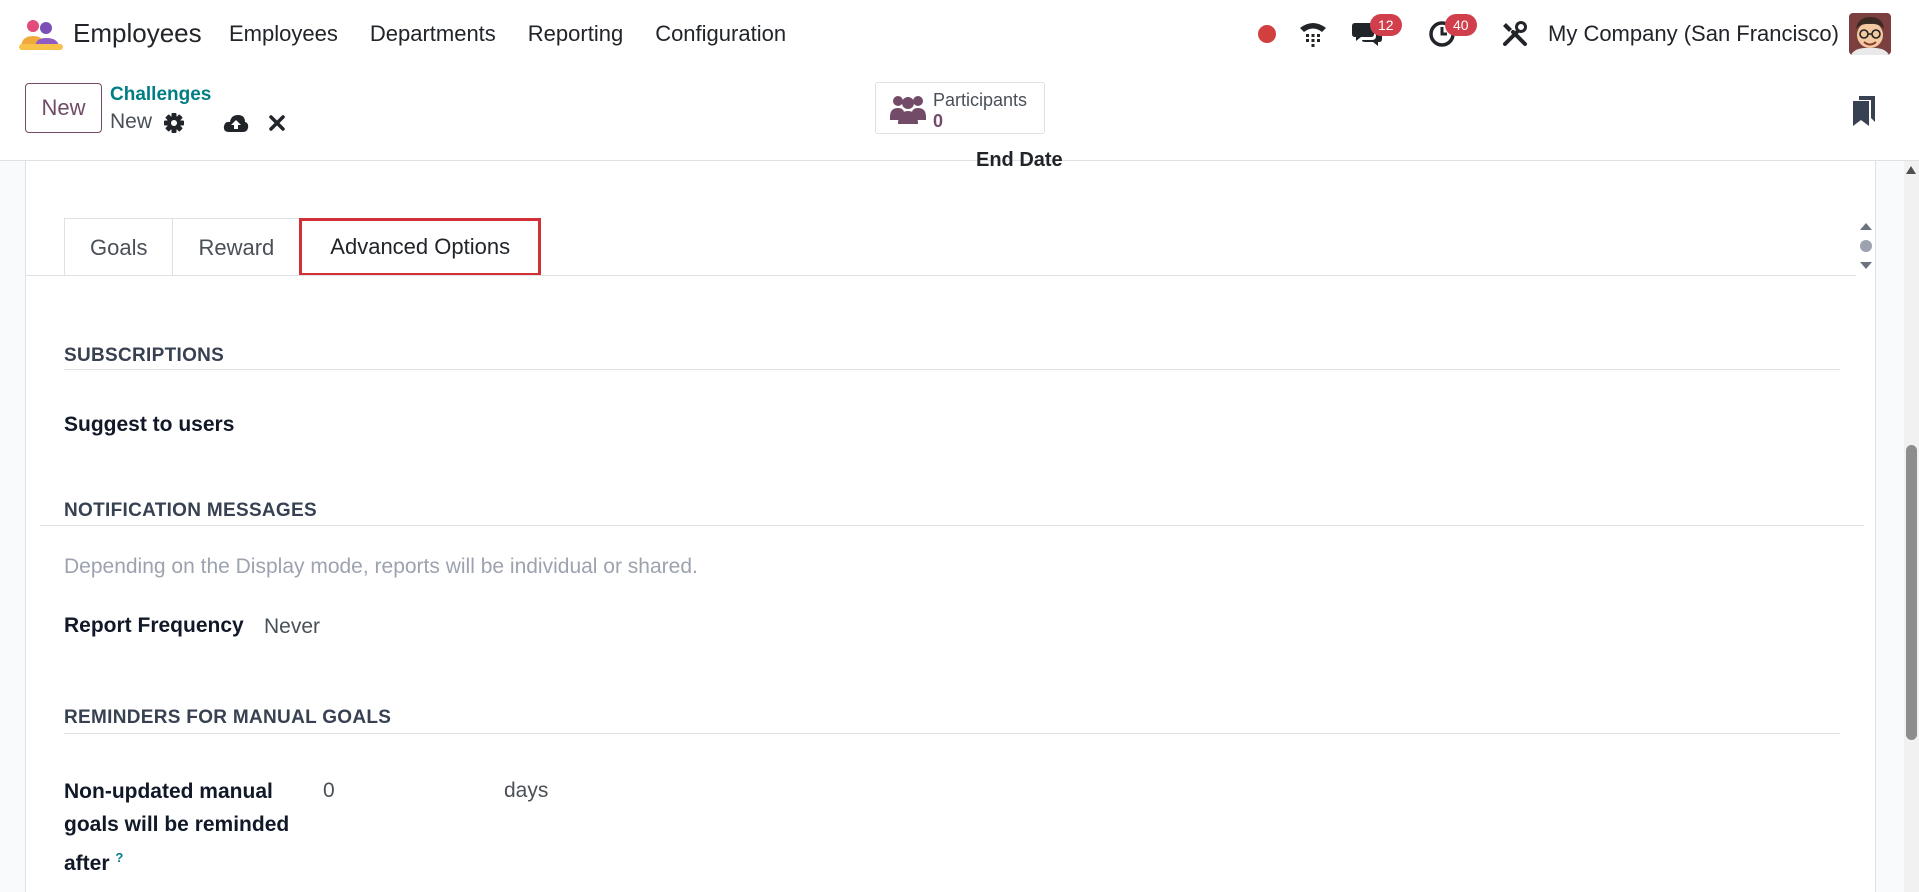 This screenshot has width=1919, height=892. What do you see at coordinates (236, 123) in the screenshot?
I see `save-cloud-icon` at bounding box center [236, 123].